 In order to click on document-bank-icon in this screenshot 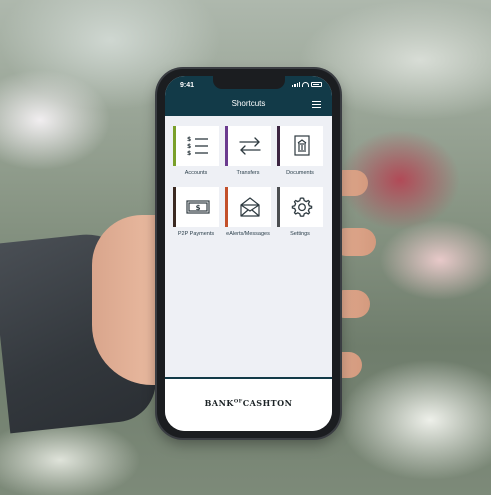, I will do `click(301, 145)`.